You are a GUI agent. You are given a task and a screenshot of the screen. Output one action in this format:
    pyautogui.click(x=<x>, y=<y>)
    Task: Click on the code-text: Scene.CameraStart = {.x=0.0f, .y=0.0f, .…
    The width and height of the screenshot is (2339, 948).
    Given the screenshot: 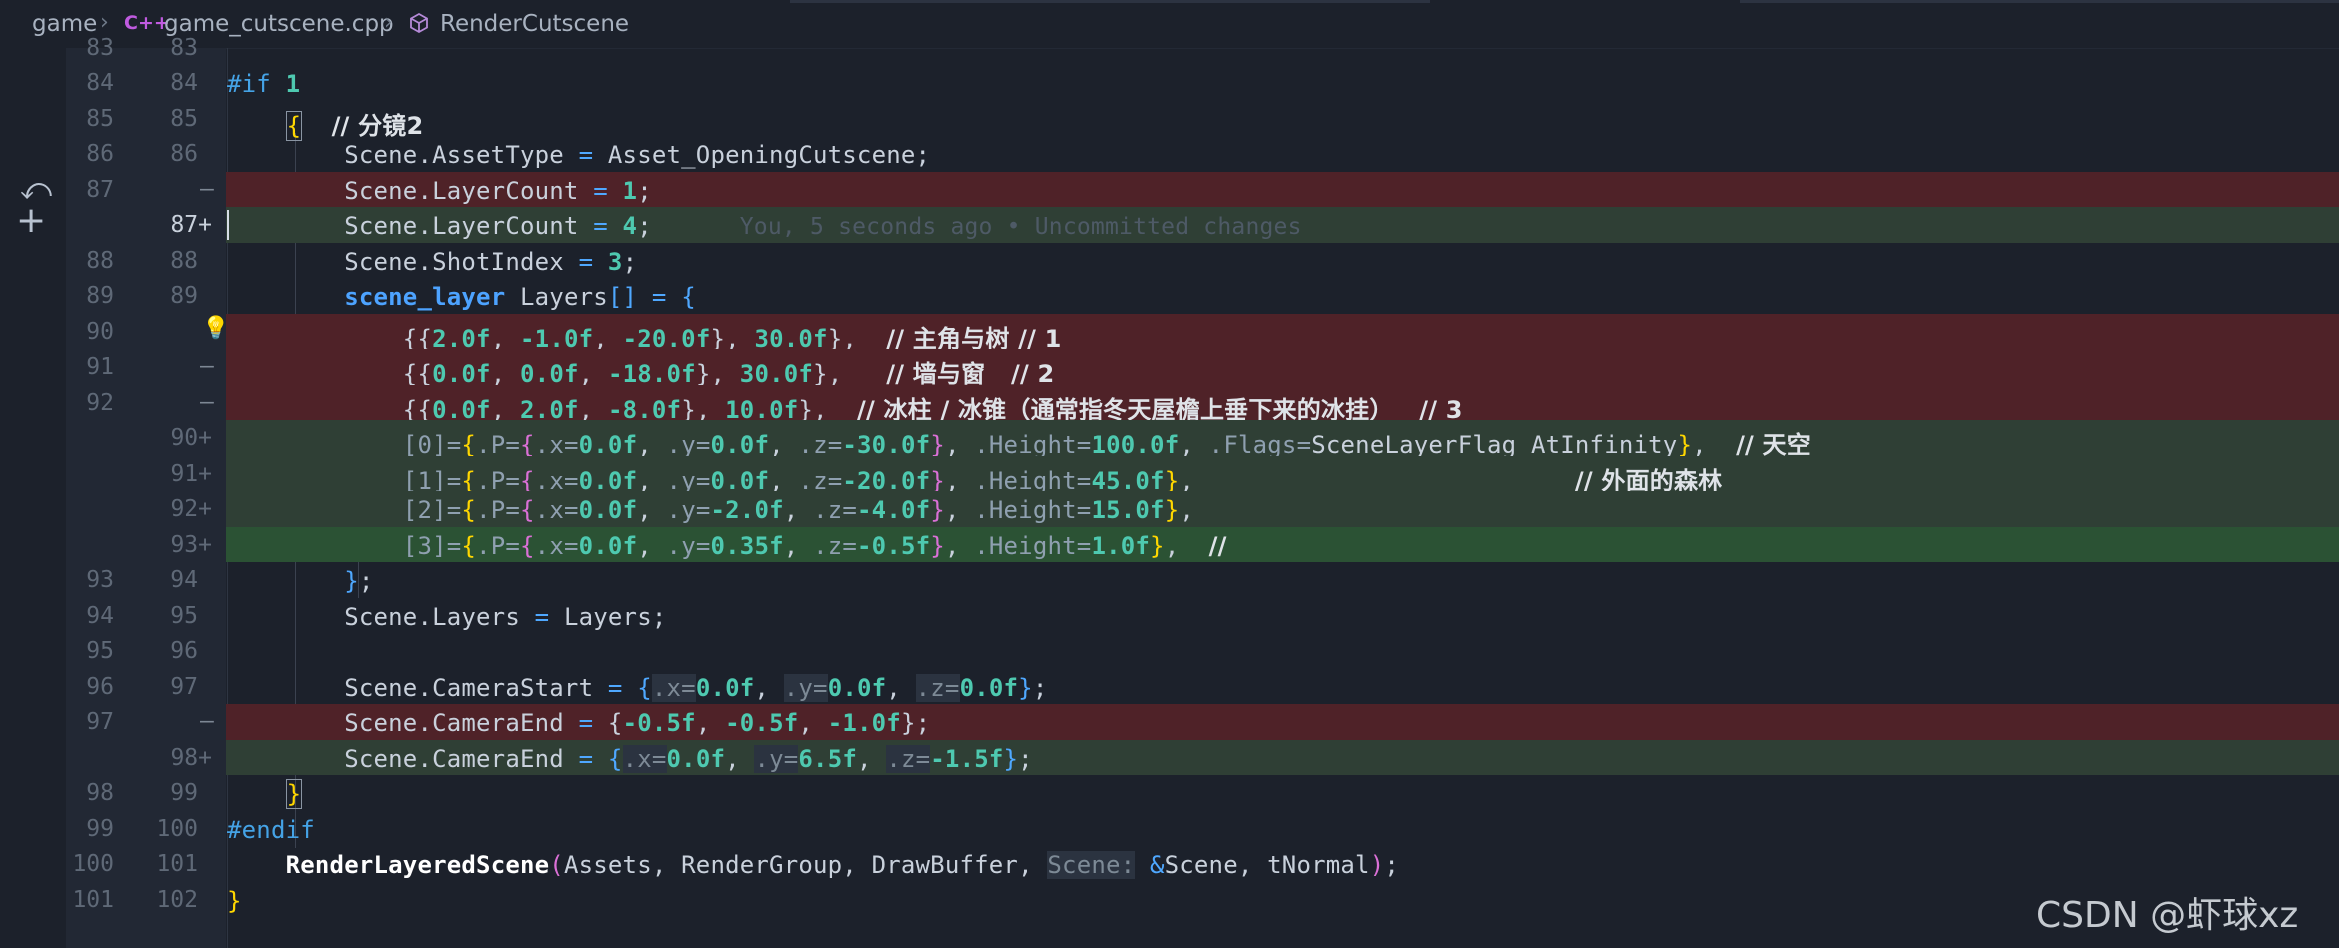 What is the action you would take?
    pyautogui.click(x=637, y=687)
    